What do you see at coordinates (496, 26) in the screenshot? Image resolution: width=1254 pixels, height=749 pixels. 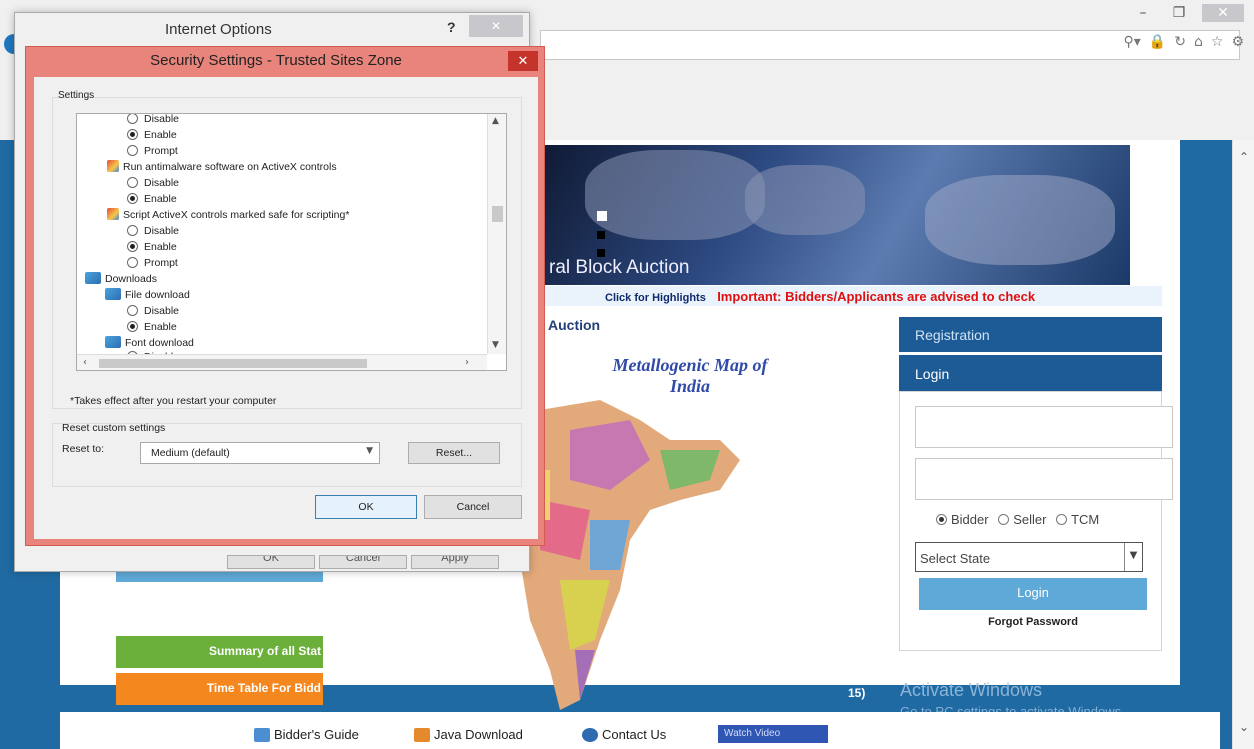 I see `internet-options-close-button: ✕` at bounding box center [496, 26].